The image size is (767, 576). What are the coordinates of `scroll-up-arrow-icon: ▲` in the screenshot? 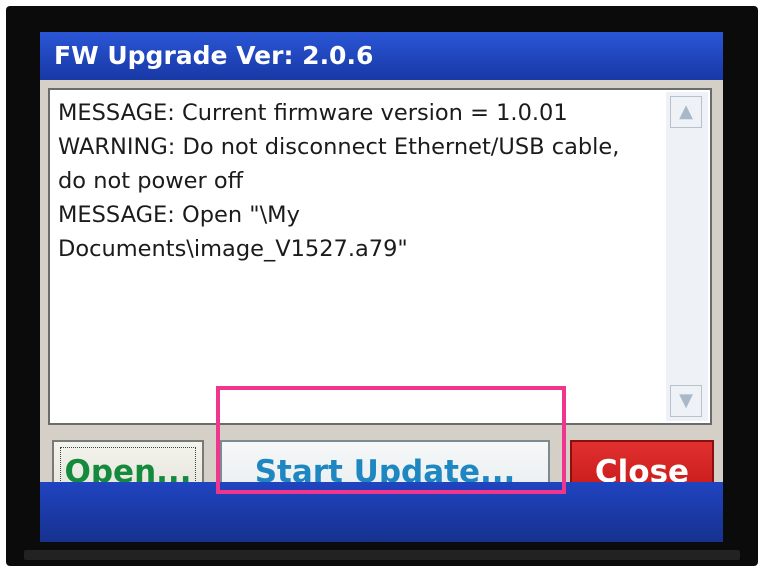 It's located at (686, 112).